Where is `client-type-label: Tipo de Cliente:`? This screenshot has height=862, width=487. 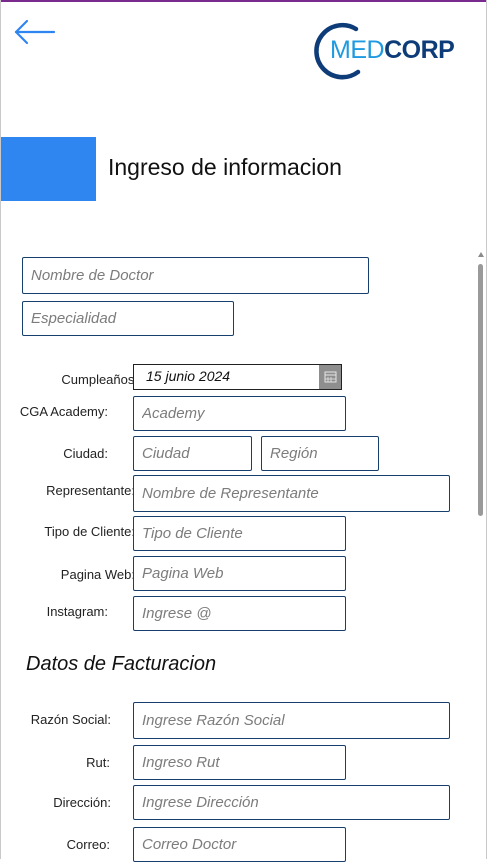 client-type-label: Tipo de Cliente: is located at coordinates (89, 531).